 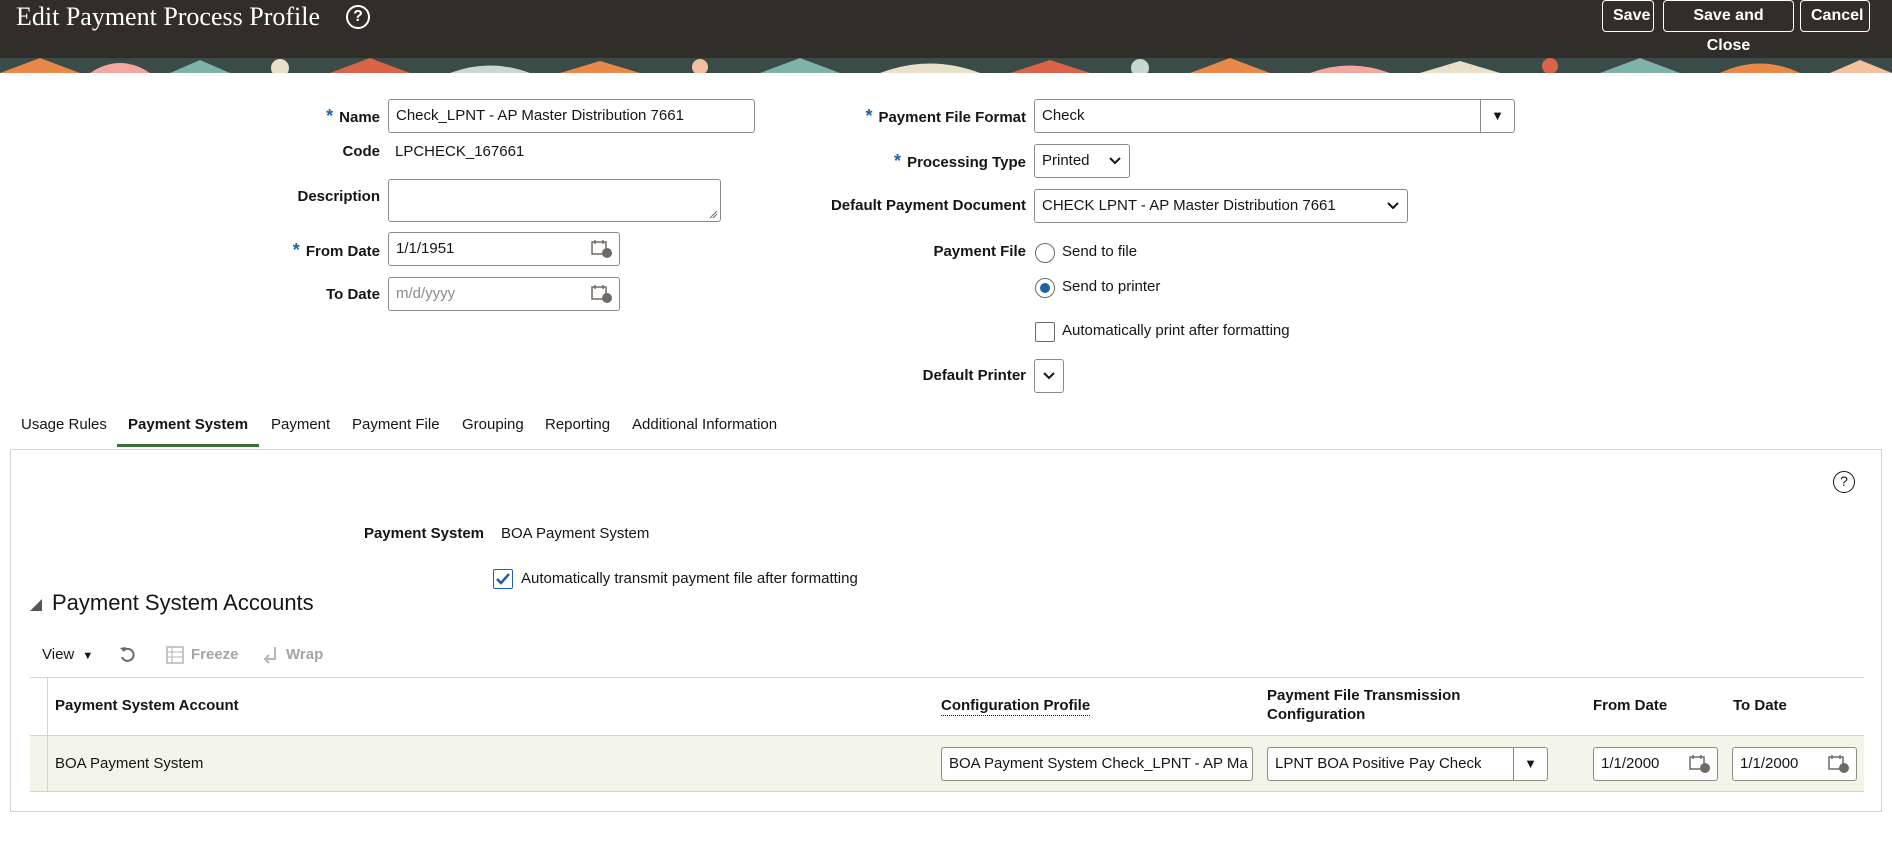 I want to click on payment-file-format-value: Check, so click(x=1063, y=115).